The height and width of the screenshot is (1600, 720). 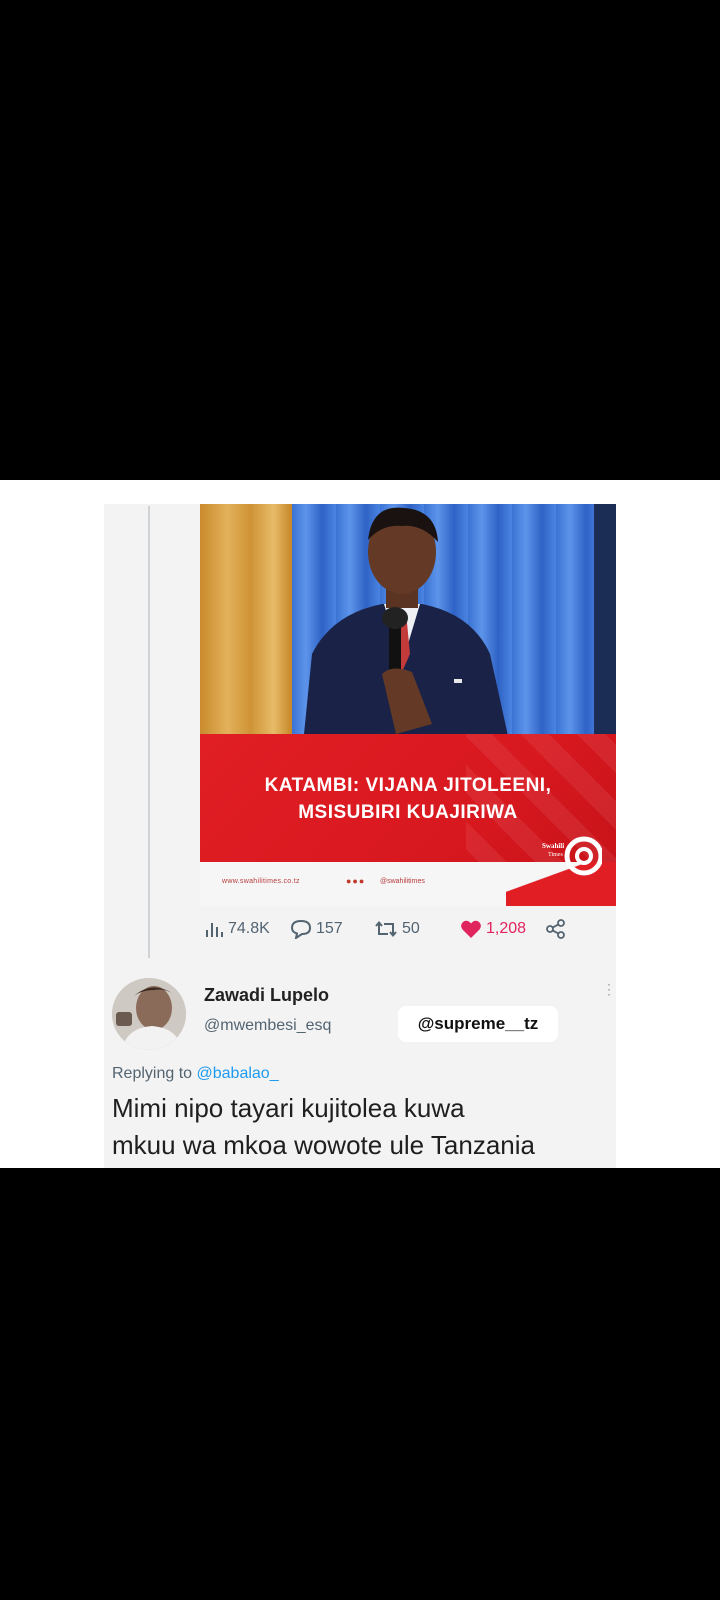 I want to click on like-stat: 1,208, so click(x=493, y=929).